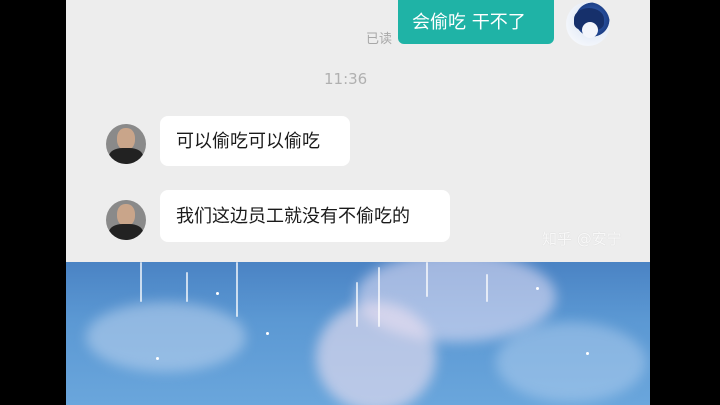 This screenshot has height=405, width=720. What do you see at coordinates (346, 79) in the screenshot?
I see `message-timestamp: 11:36` at bounding box center [346, 79].